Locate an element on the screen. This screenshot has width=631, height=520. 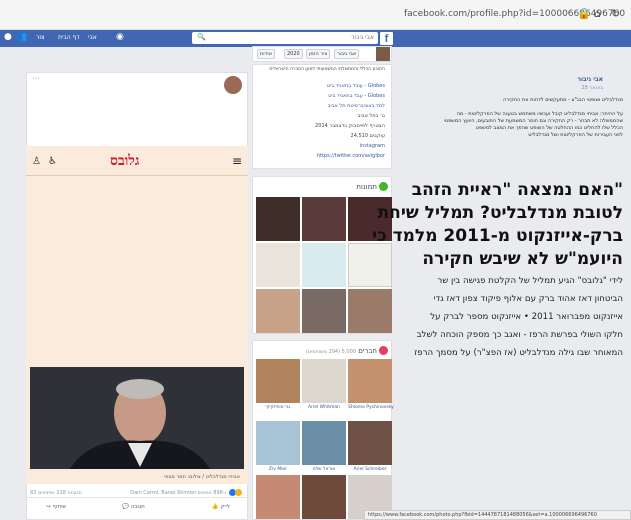
comment-button: 💬 תגובה is located at coordinates (133, 507).